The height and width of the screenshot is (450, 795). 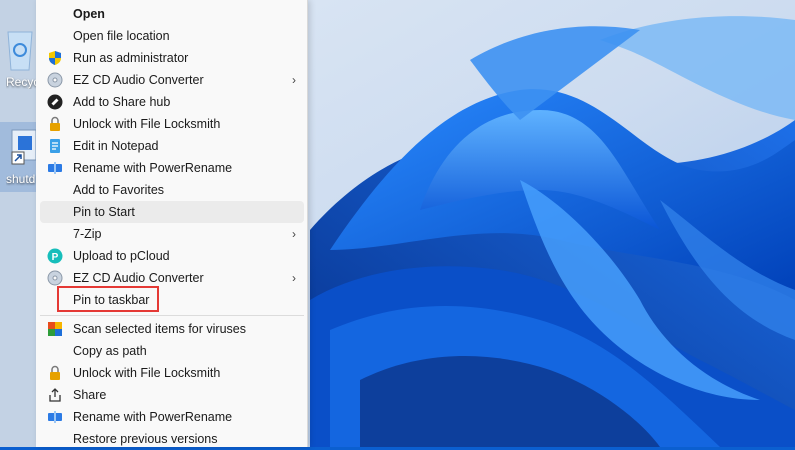 I want to click on menu-item-label: EZ CD Audio Converter, so click(x=138, y=80).